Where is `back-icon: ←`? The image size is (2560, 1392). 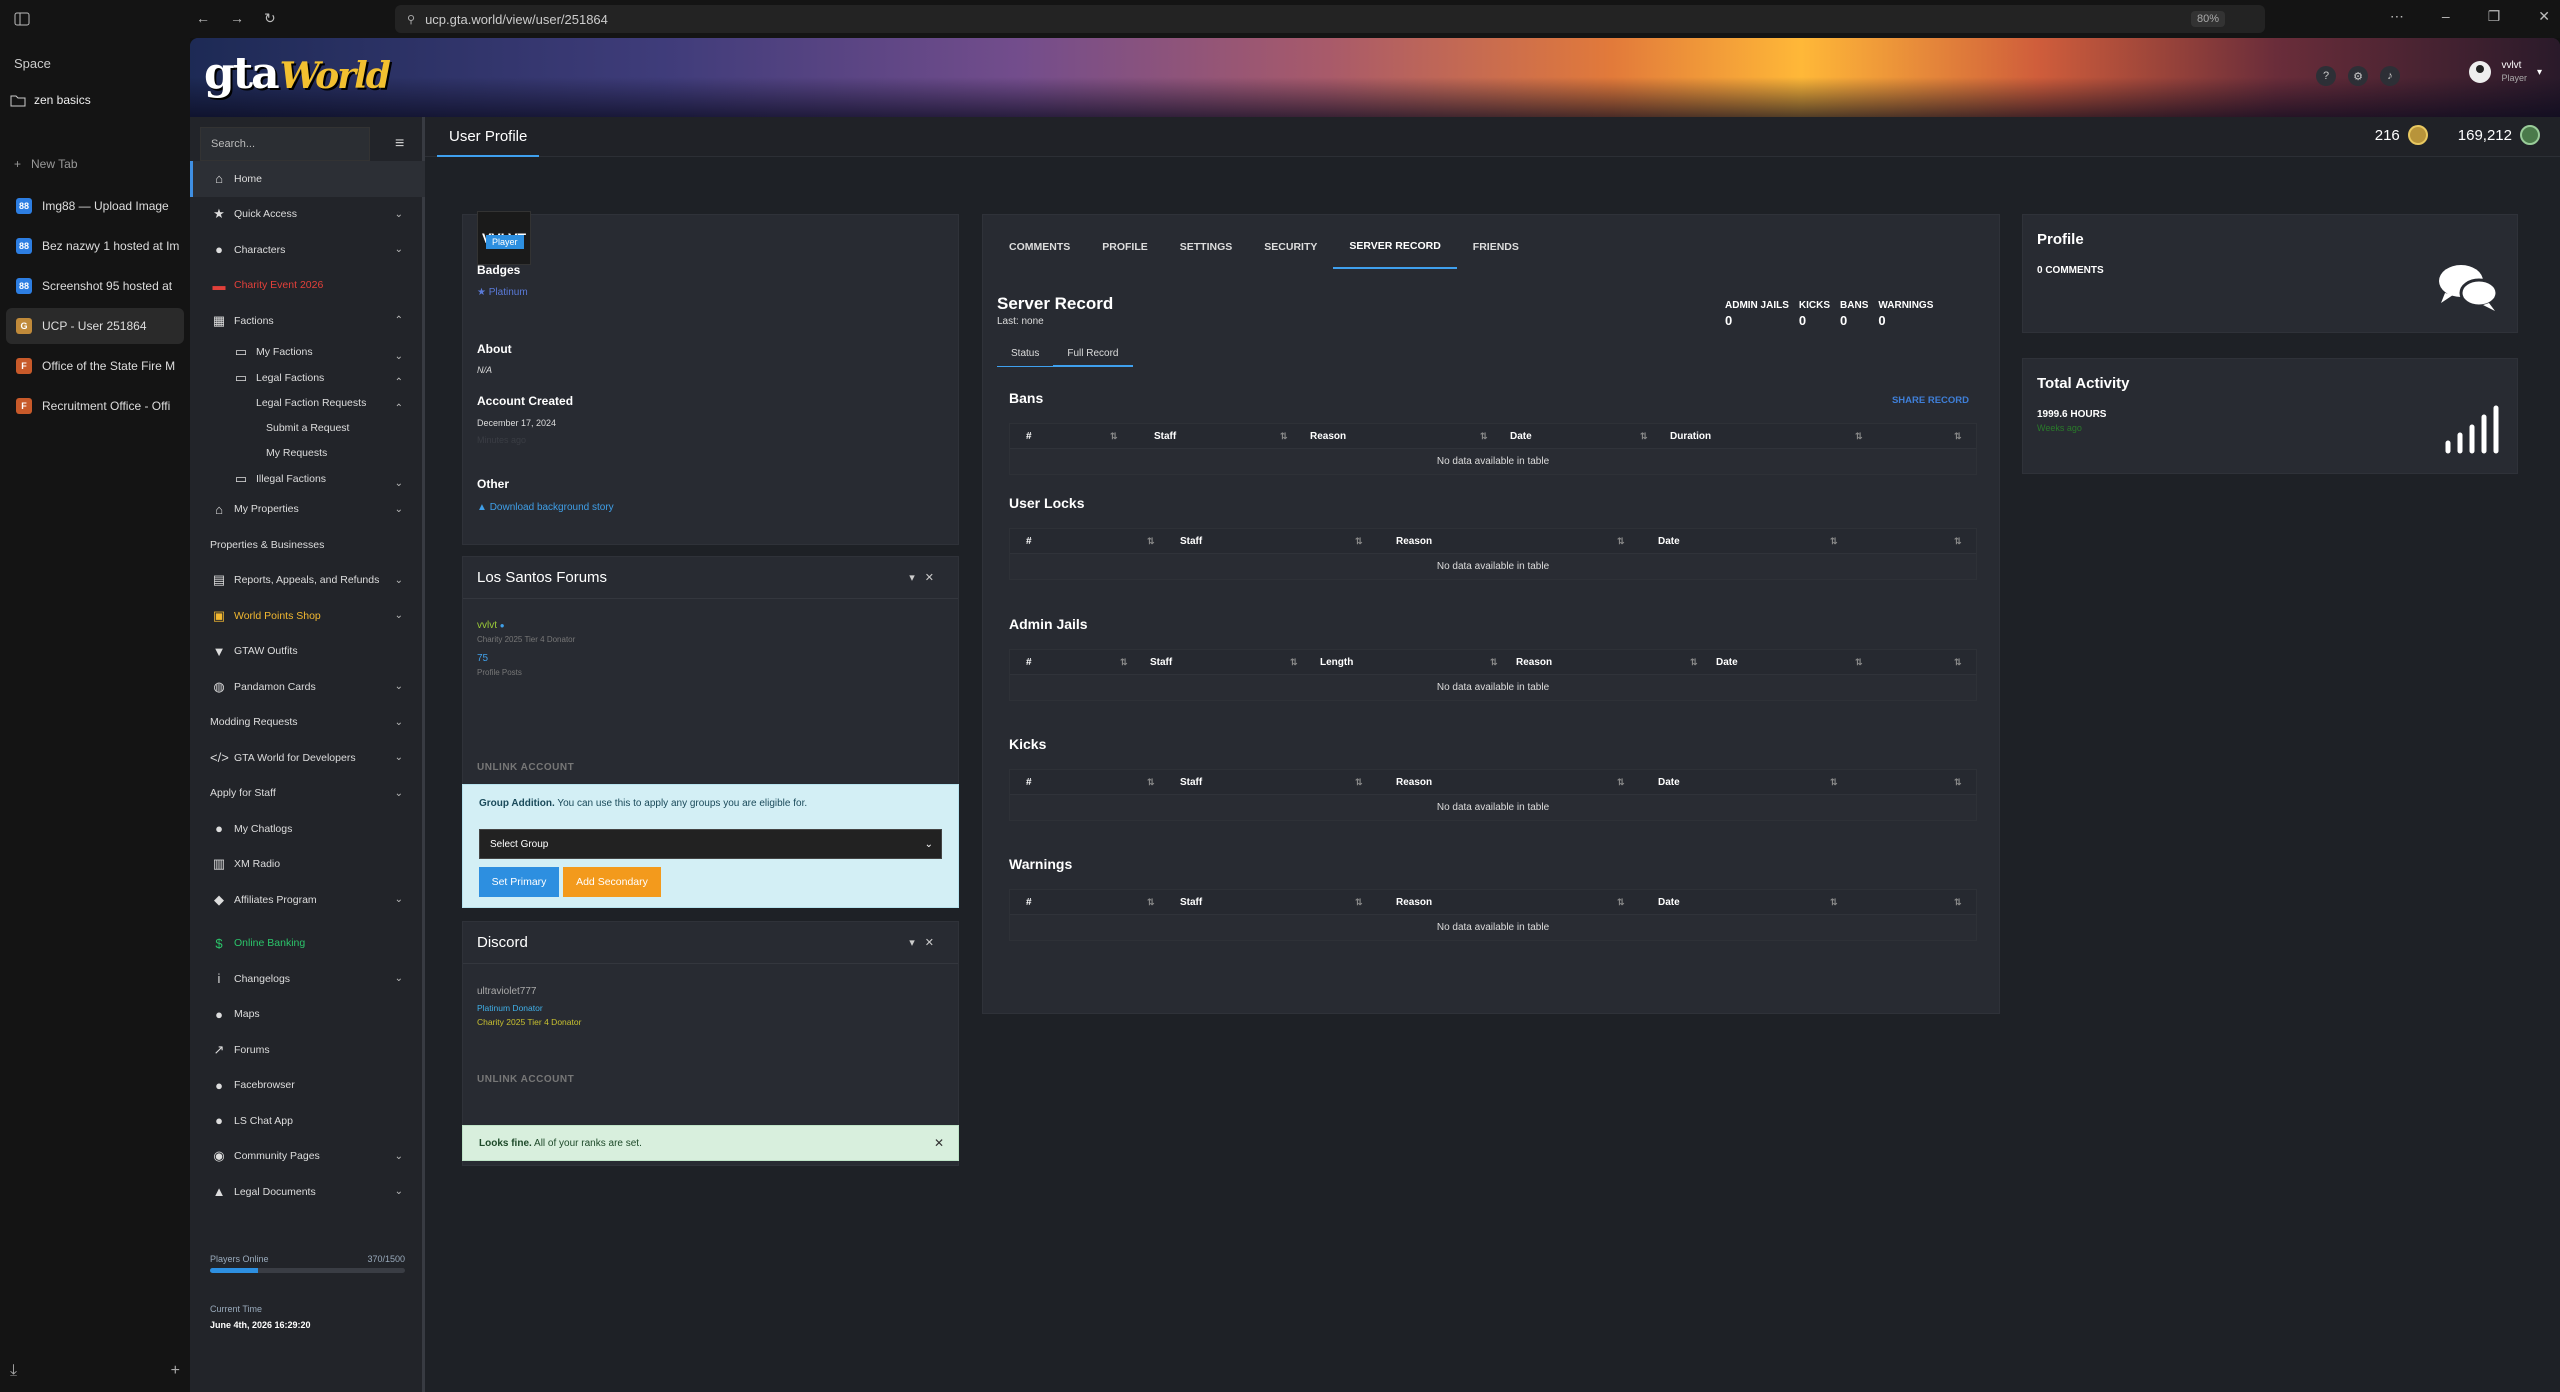
back-icon: ← is located at coordinates (203, 18).